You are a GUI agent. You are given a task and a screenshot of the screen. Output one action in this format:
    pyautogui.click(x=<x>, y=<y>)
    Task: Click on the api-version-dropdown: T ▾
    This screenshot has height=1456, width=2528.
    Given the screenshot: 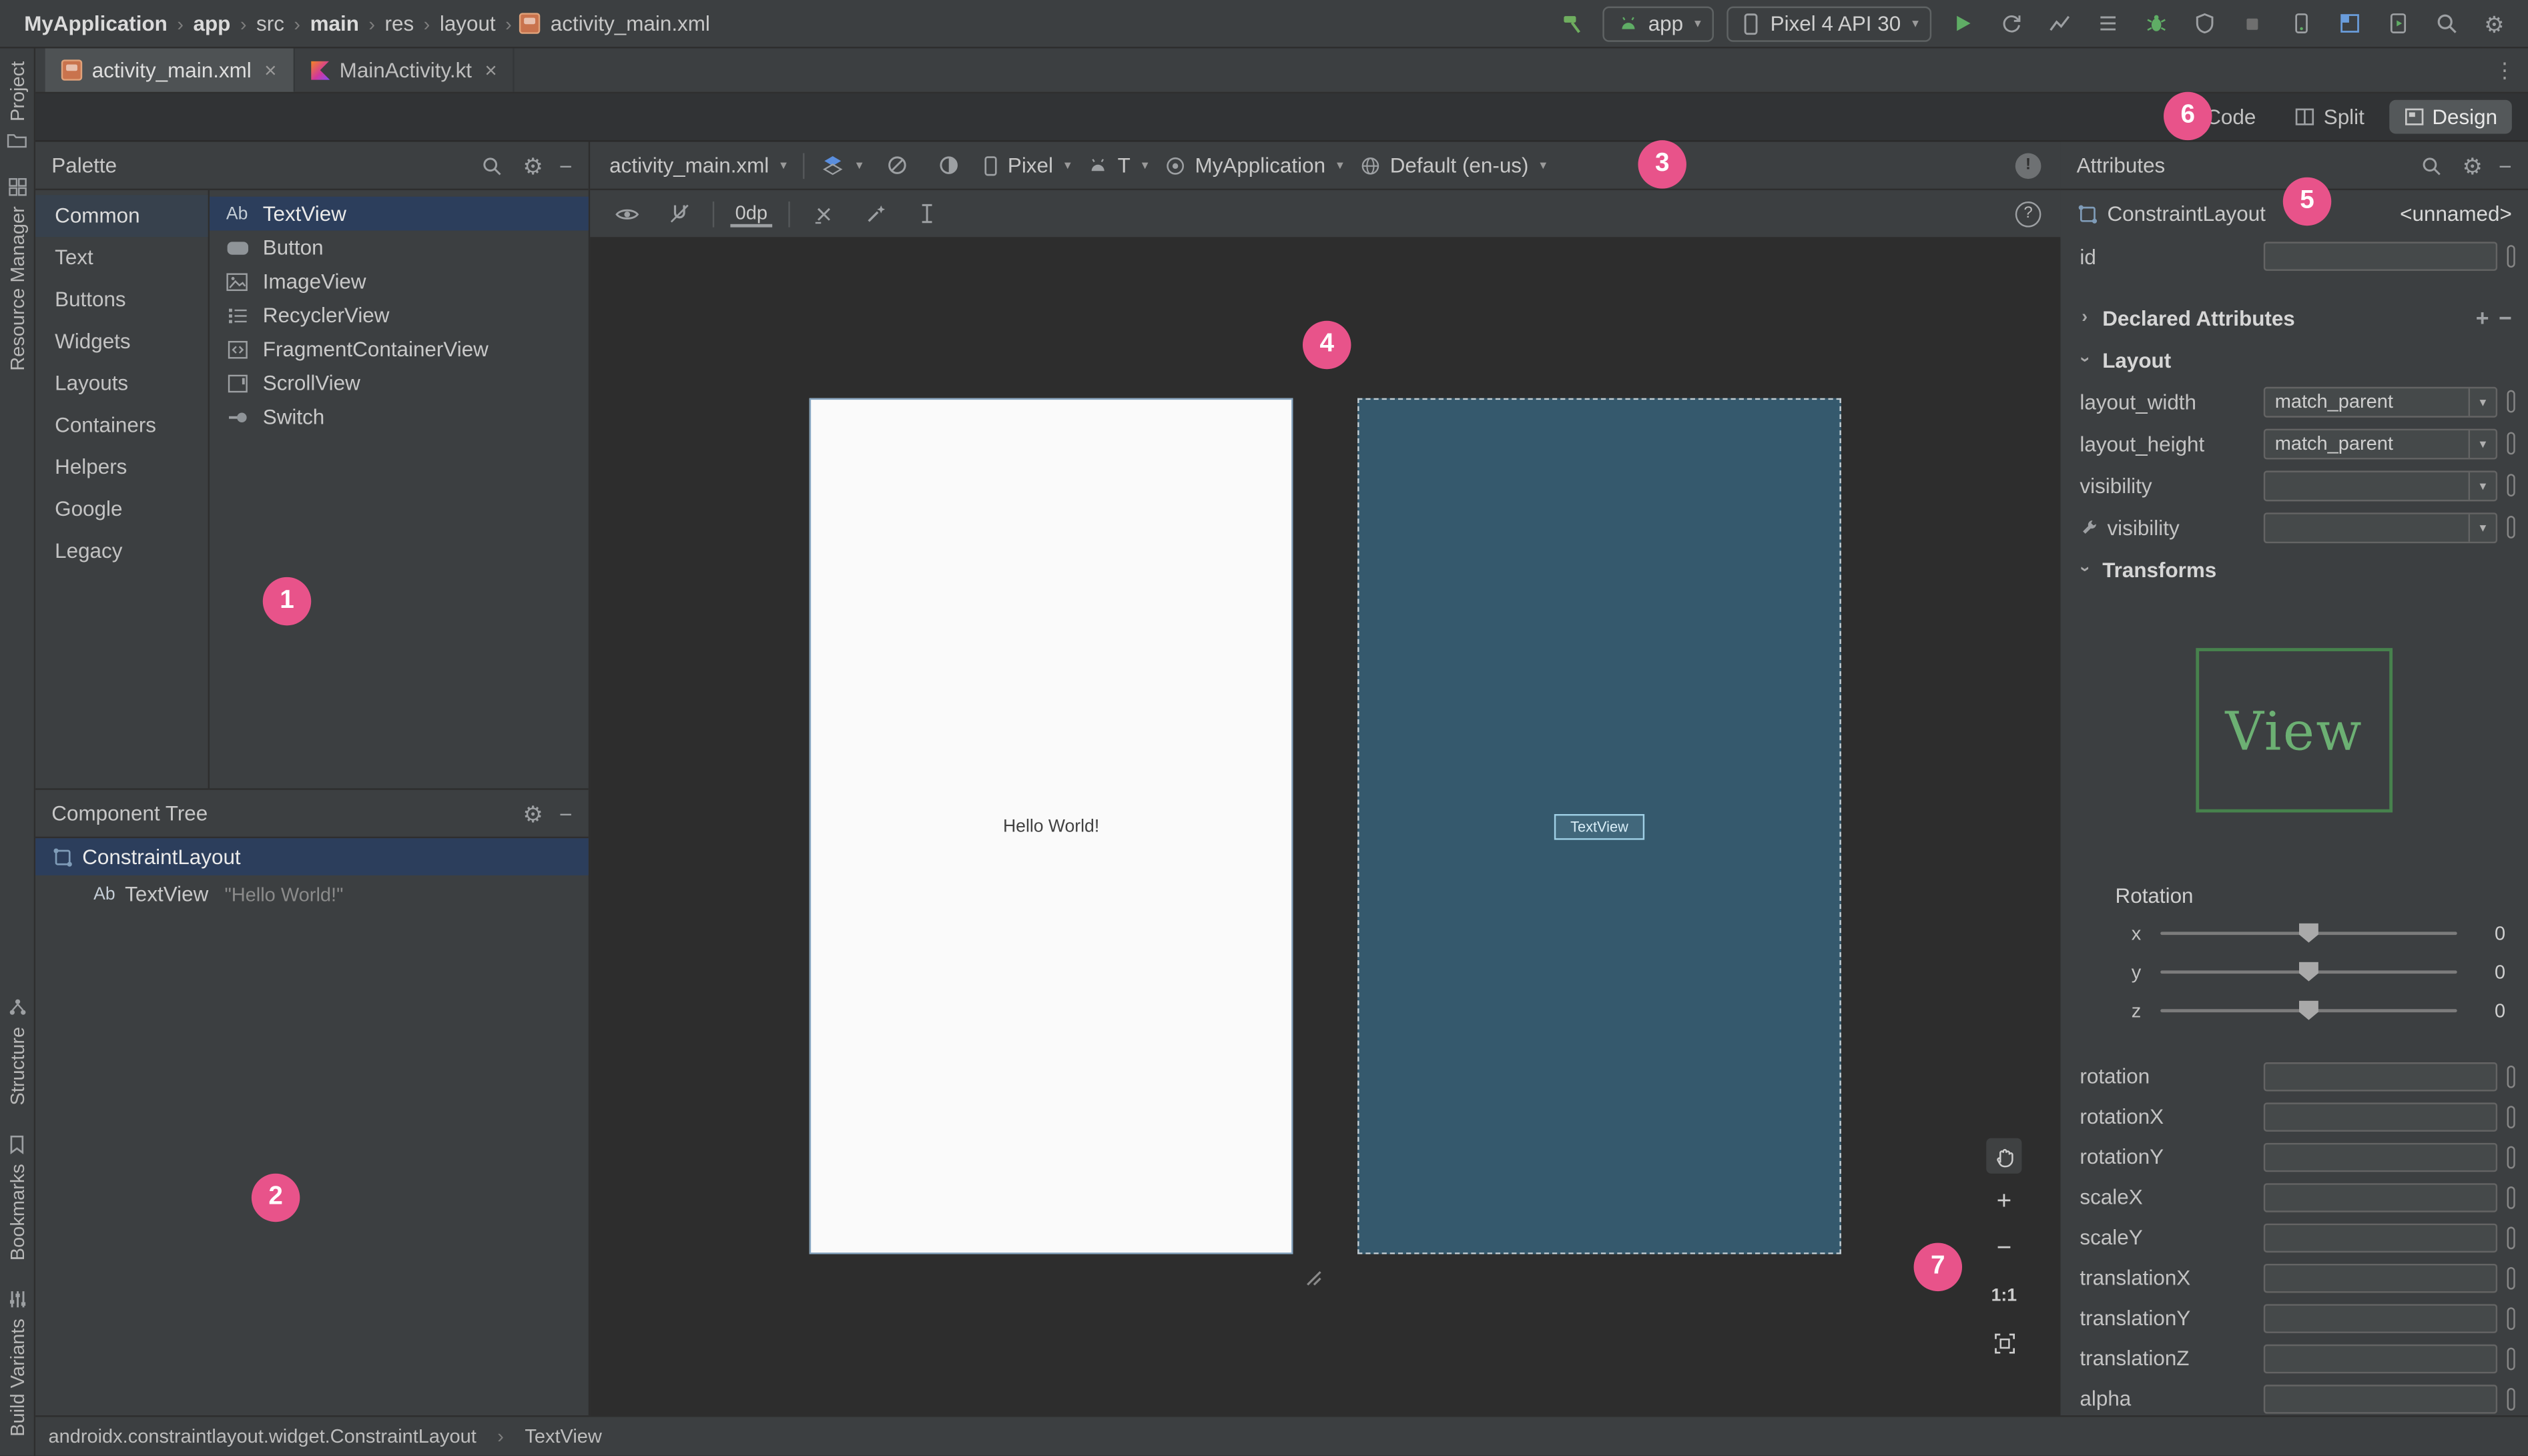 What is the action you would take?
    pyautogui.click(x=1117, y=165)
    